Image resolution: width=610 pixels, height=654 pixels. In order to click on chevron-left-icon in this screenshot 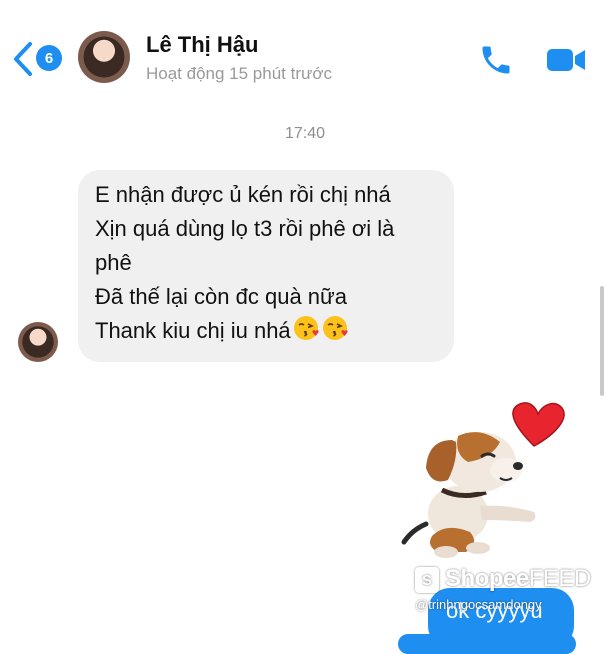, I will do `click(23, 59)`.